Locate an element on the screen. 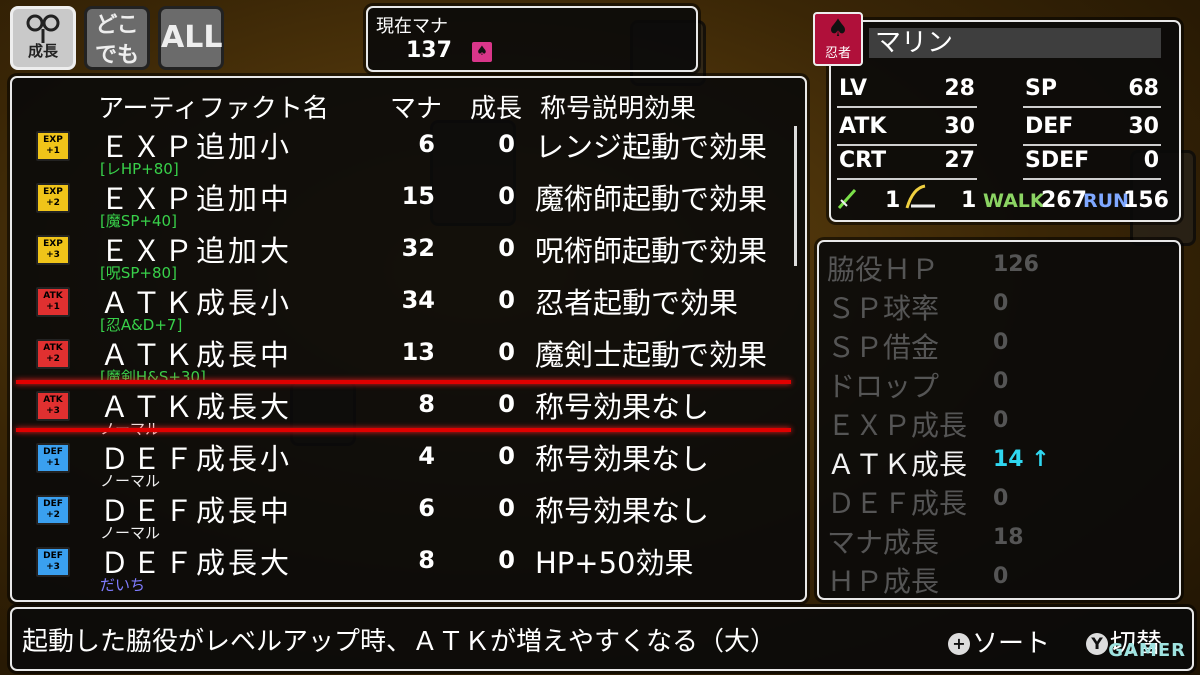  artifact-row: DEF +1 ＤＥＦ成長小 ノーマル 4 0 称号効果なし is located at coordinates (408, 464).